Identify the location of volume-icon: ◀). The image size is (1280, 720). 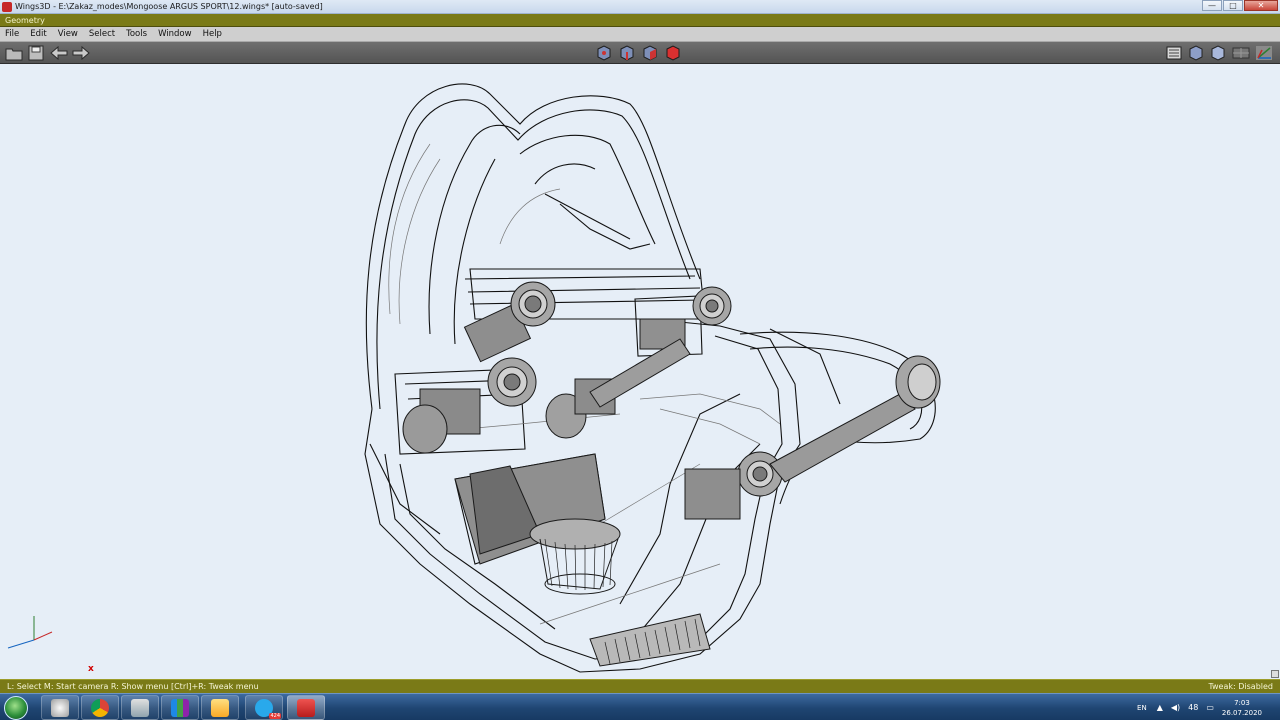
(1175, 707).